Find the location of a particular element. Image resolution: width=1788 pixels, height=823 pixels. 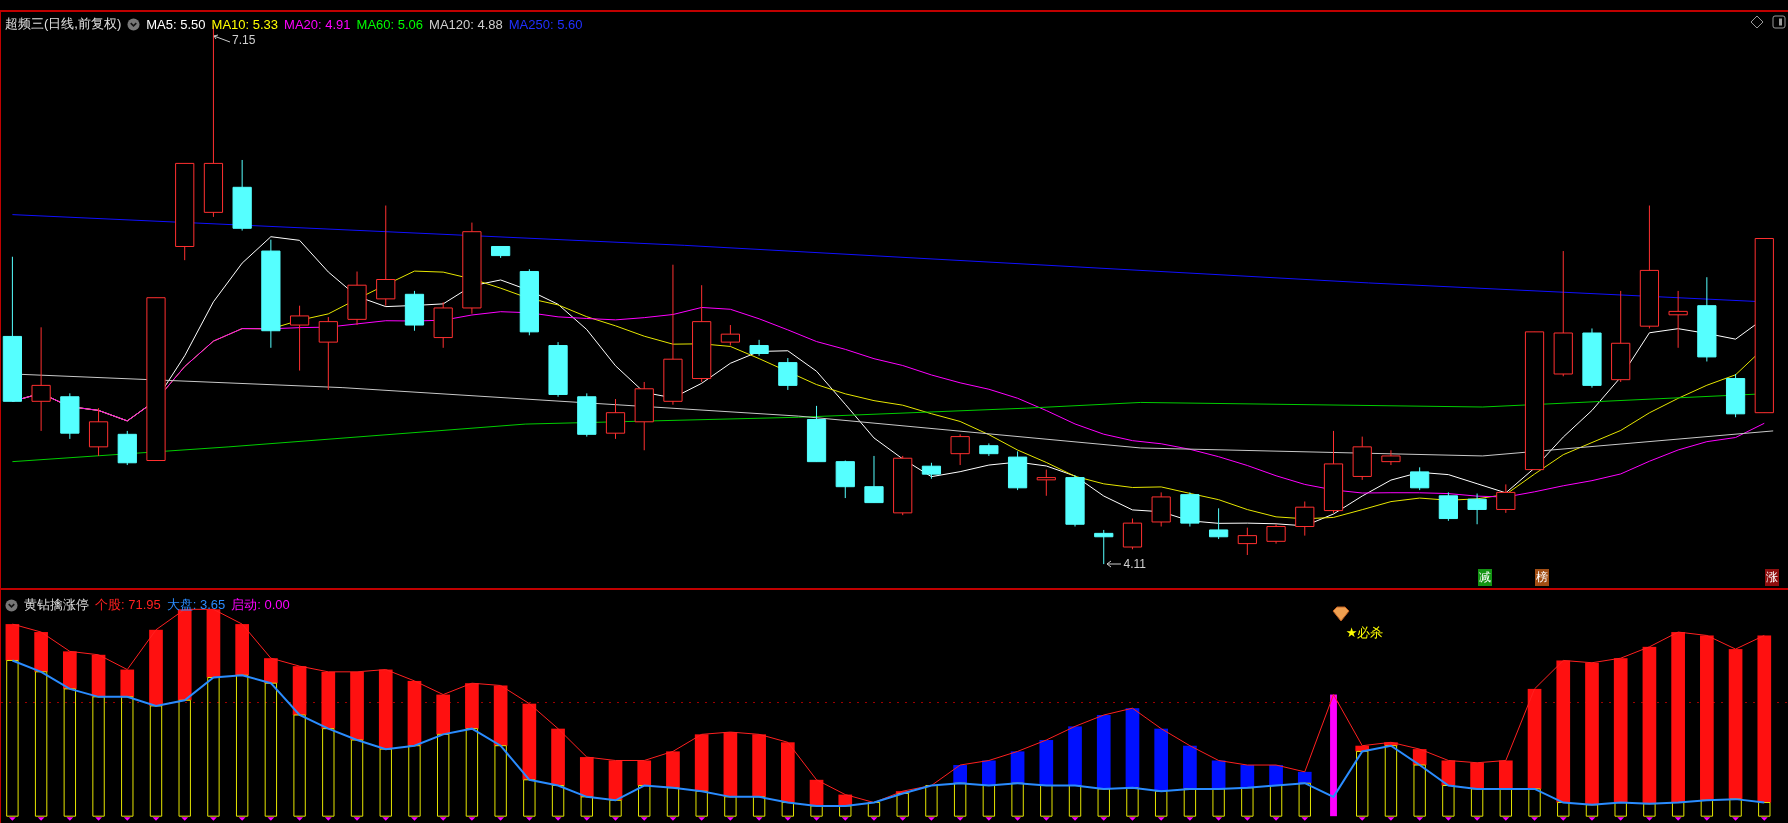

indicator-value: 大盘: 3.65 is located at coordinates (196, 605).